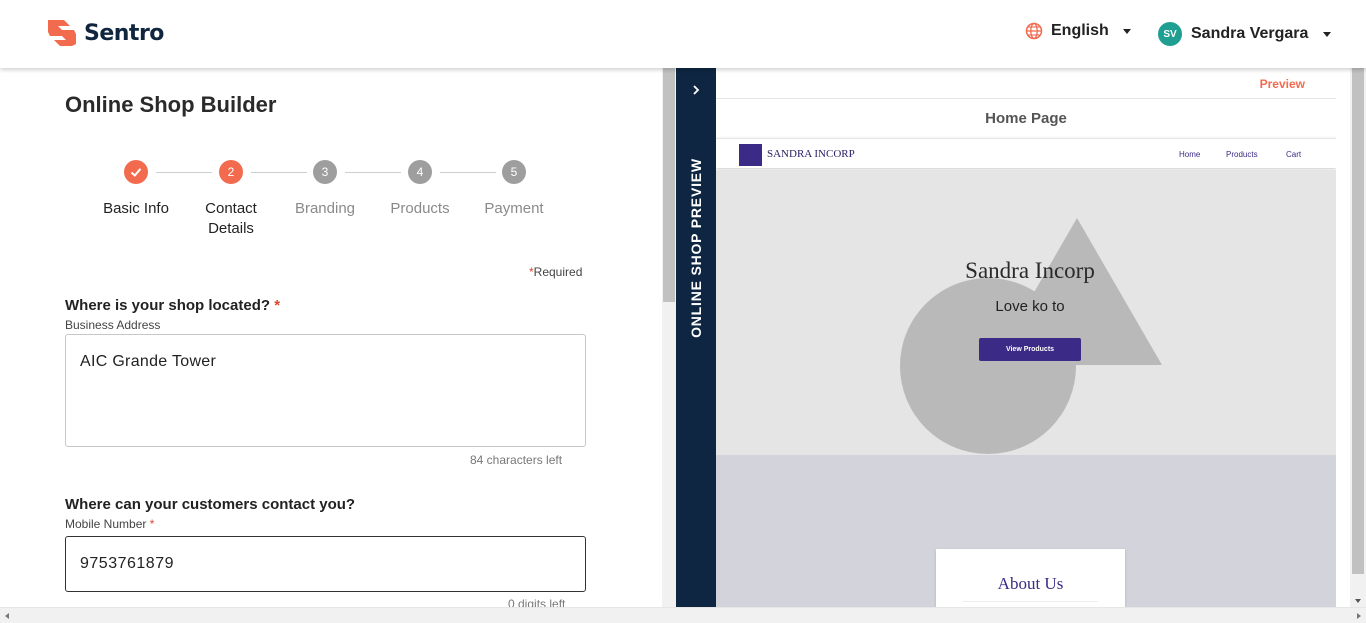 This screenshot has height=623, width=1366. Describe the element at coordinates (136, 189) in the screenshot. I see `step-basic-info: Basic Info` at that location.